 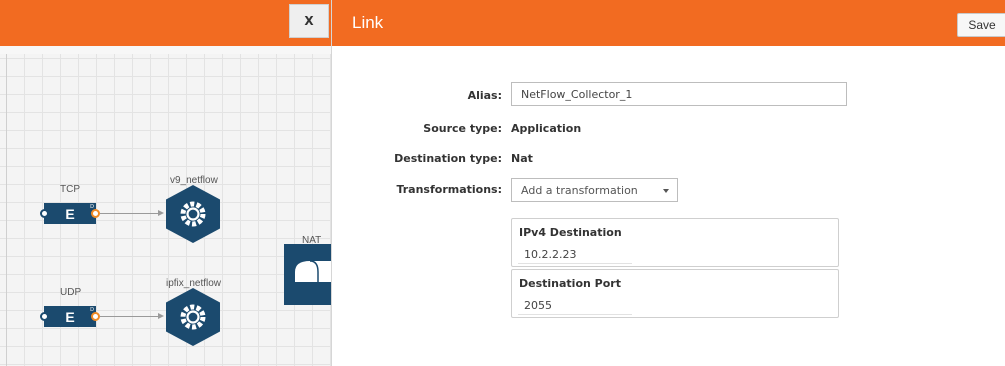 What do you see at coordinates (668, 23) in the screenshot?
I see `panel-header: Link Save` at bounding box center [668, 23].